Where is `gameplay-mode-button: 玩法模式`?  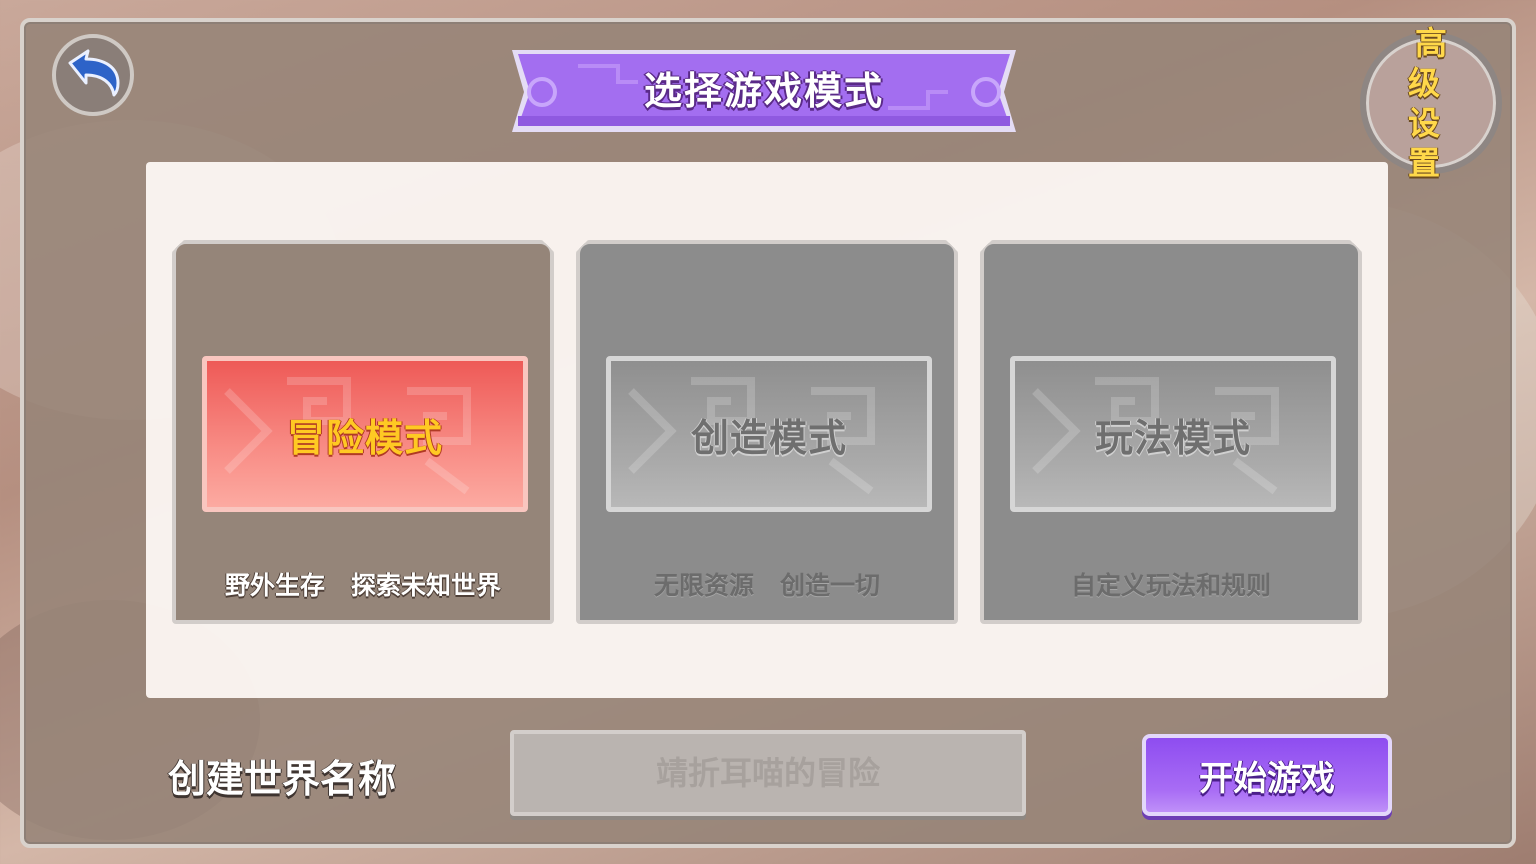
gameplay-mode-button: 玩法模式 is located at coordinates (1173, 434).